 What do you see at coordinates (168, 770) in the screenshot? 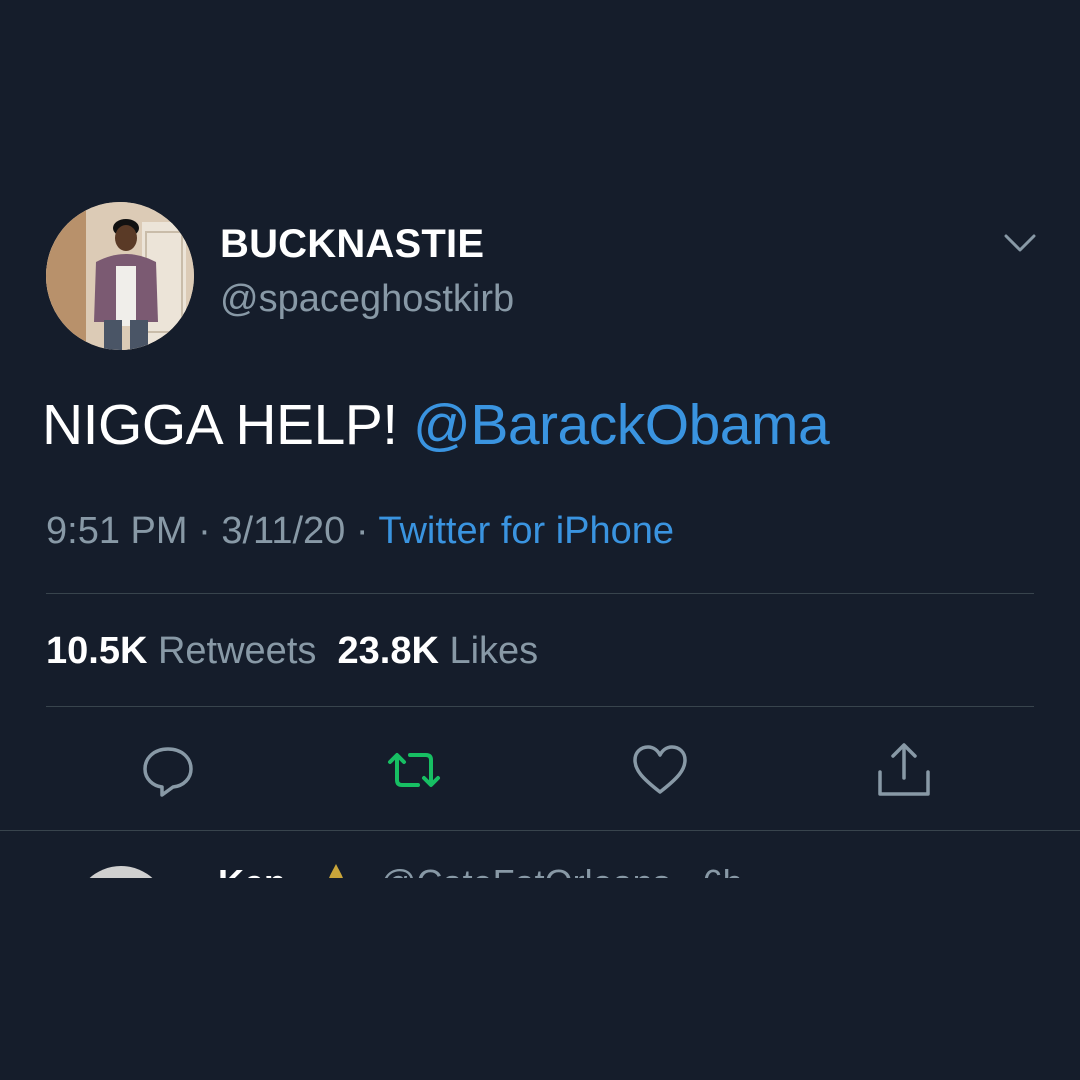
I see `reply-icon` at bounding box center [168, 770].